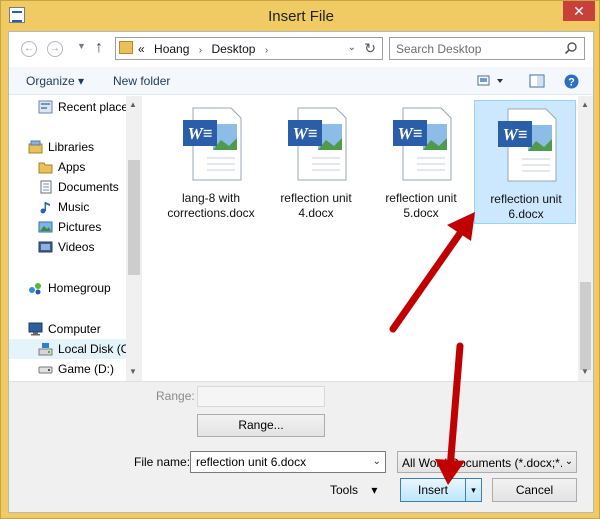 The image size is (600, 519). What do you see at coordinates (67, 227) in the screenshot?
I see `nav-item-pictures: Pictures` at bounding box center [67, 227].